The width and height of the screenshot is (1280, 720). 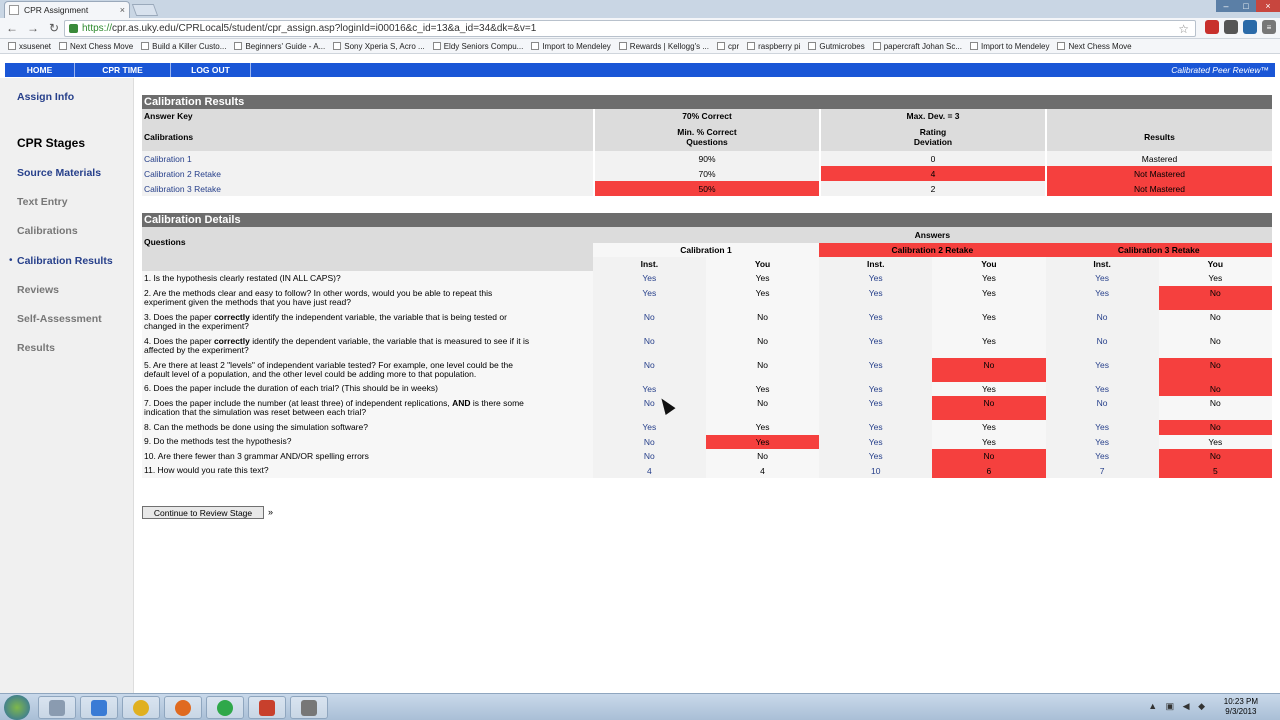 What do you see at coordinates (59, 173) in the screenshot?
I see `sidebar-item-source-materials: Source Materials` at bounding box center [59, 173].